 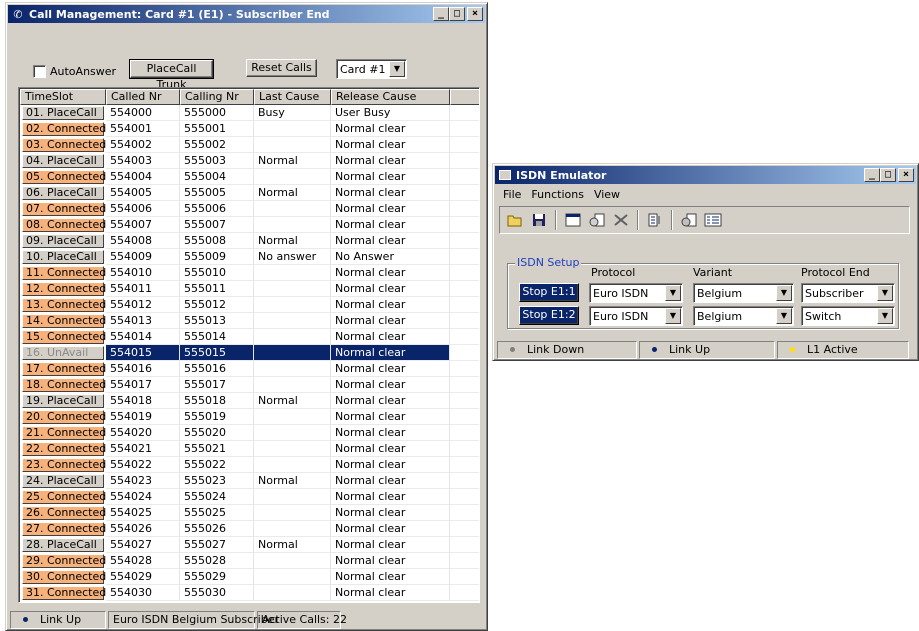 What do you see at coordinates (63, 401) in the screenshot?
I see `timeslot-button: 19. PlaceCall` at bounding box center [63, 401].